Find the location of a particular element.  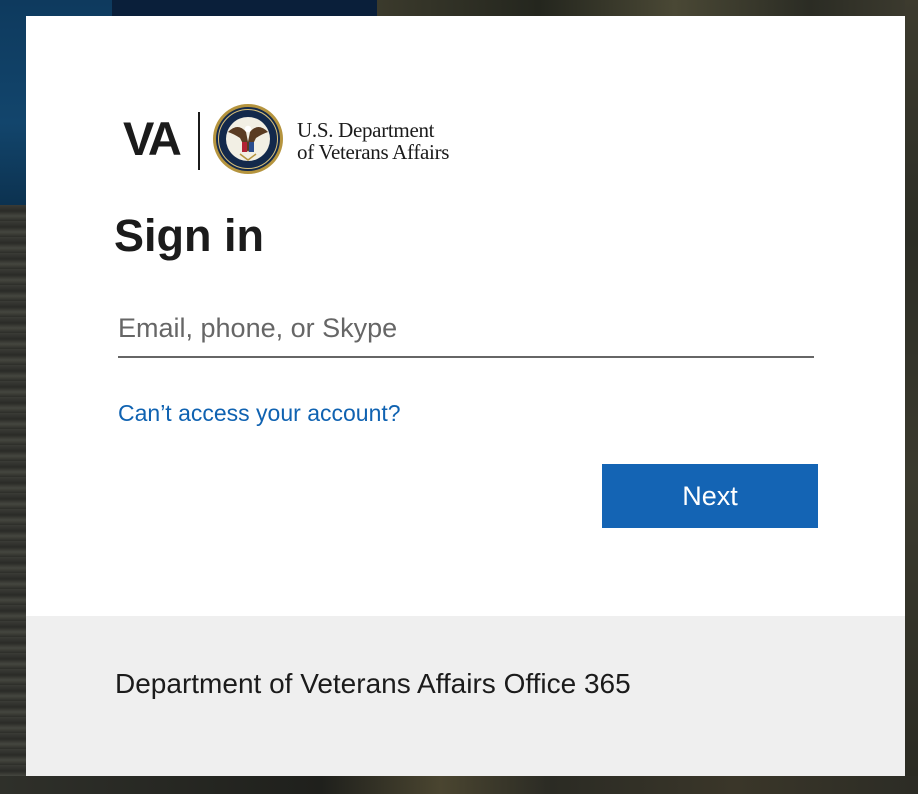

background-bottom-edge is located at coordinates (459, 785).